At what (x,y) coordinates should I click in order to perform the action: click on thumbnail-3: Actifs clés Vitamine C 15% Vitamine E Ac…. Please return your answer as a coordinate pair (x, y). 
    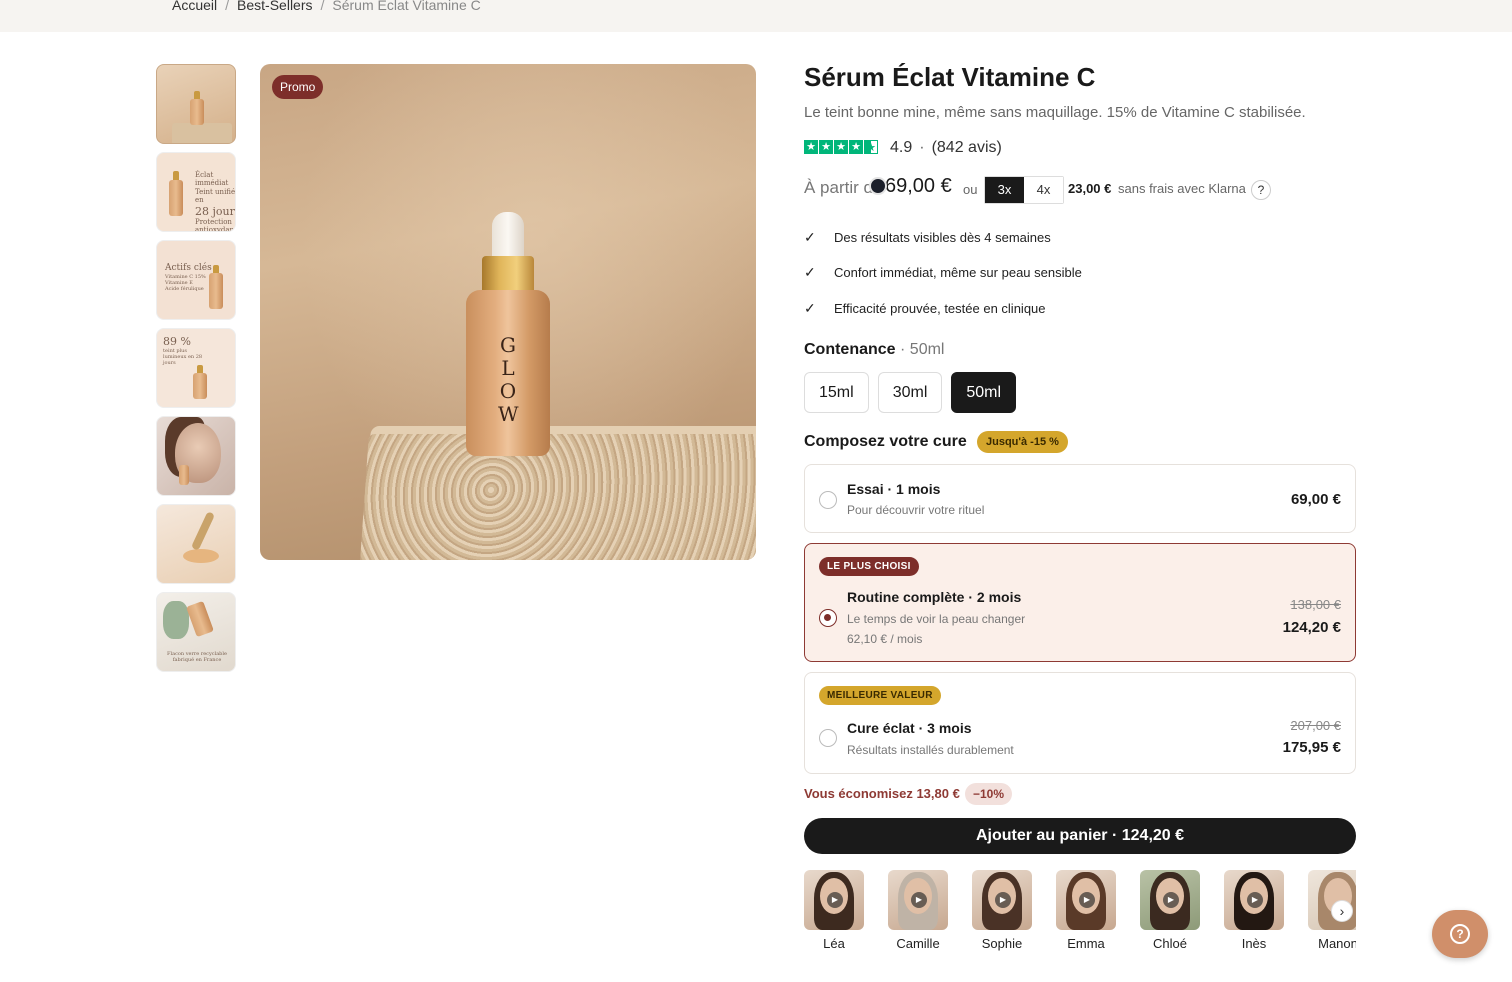
    Looking at the image, I should click on (196, 280).